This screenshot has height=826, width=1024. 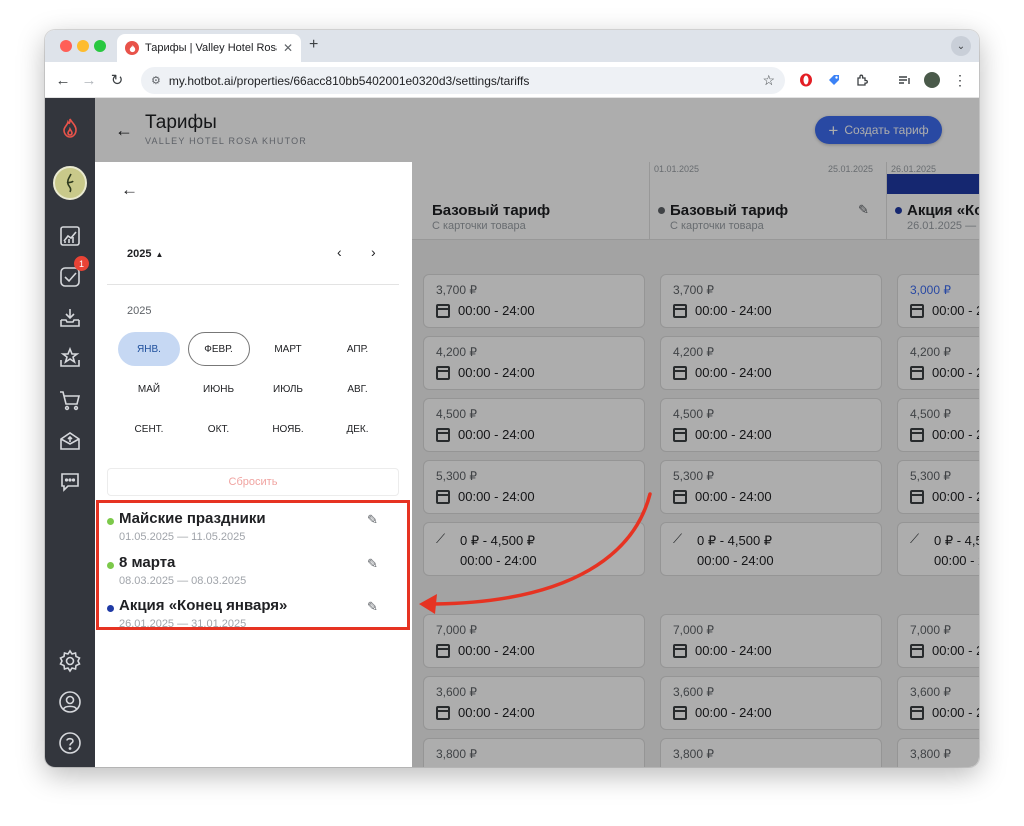 What do you see at coordinates (253, 482) in the screenshot?
I see `reset-button: Сбросить` at bounding box center [253, 482].